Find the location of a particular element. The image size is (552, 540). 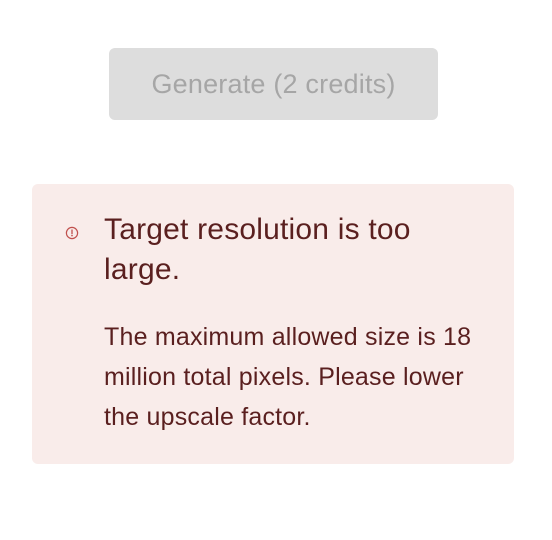

alert-circle-icon is located at coordinates (72, 233).